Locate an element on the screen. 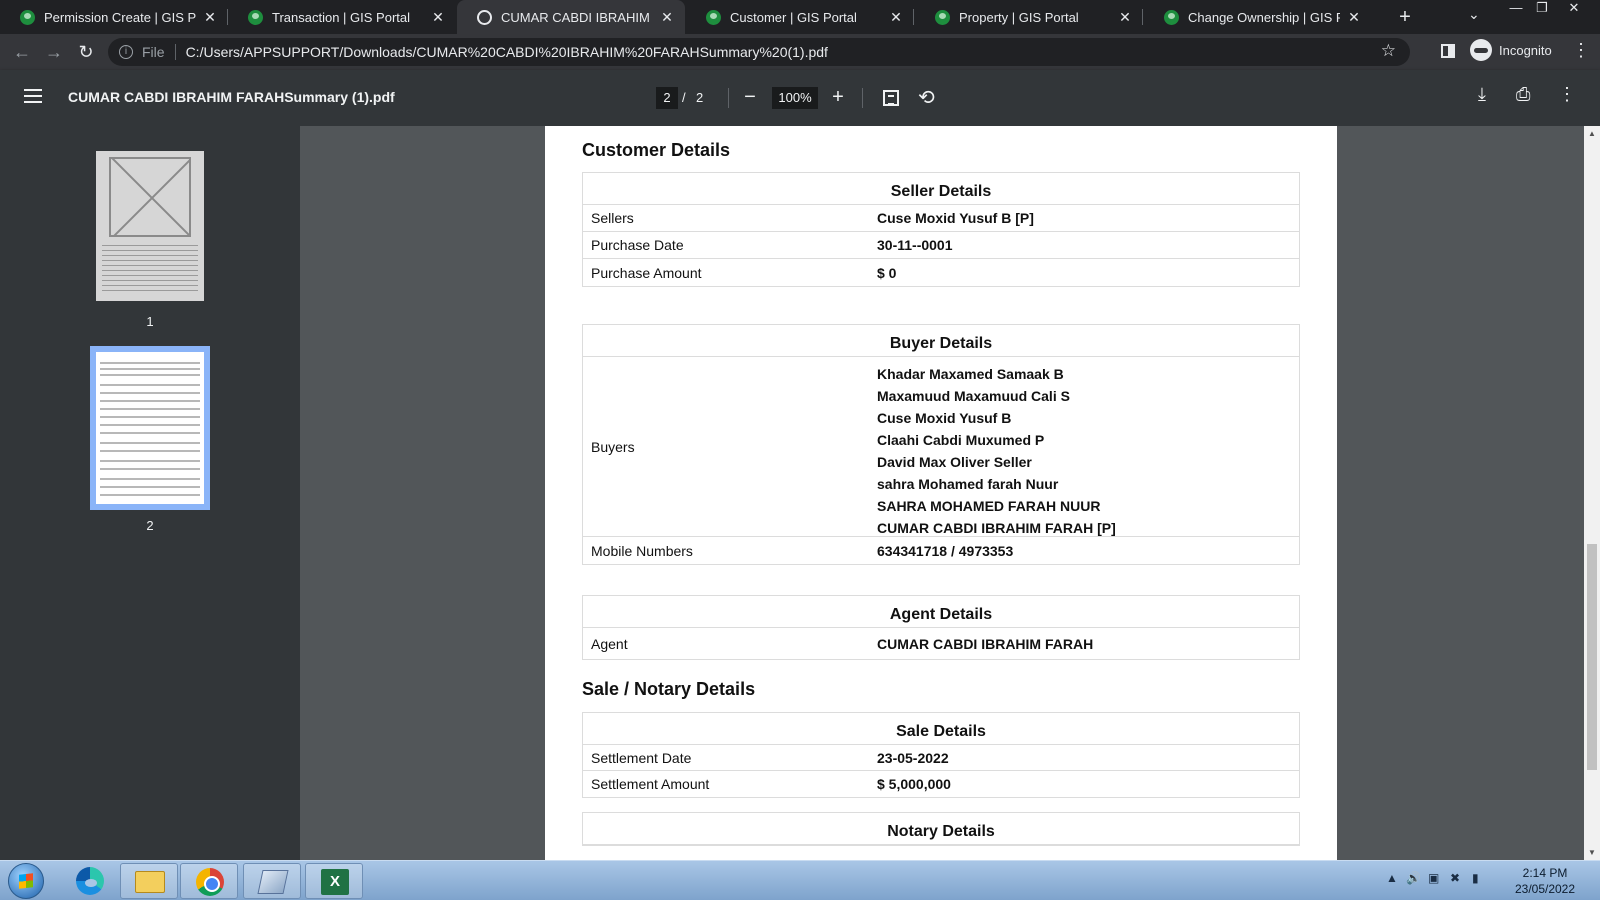 The image size is (1600, 900). zoom-input: 100% is located at coordinates (795, 98).